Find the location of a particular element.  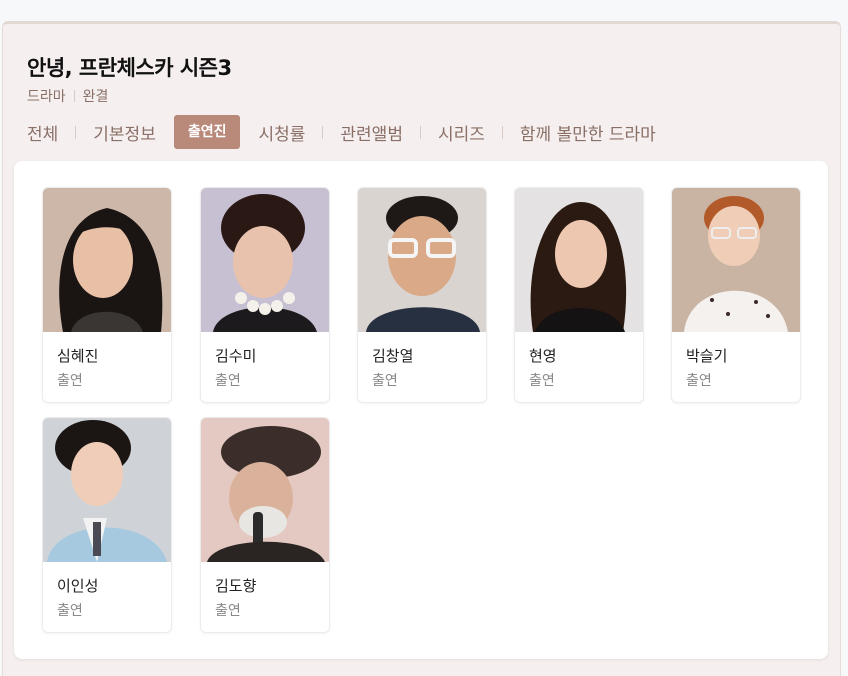

cast-name: 박슬기 is located at coordinates (707, 356).